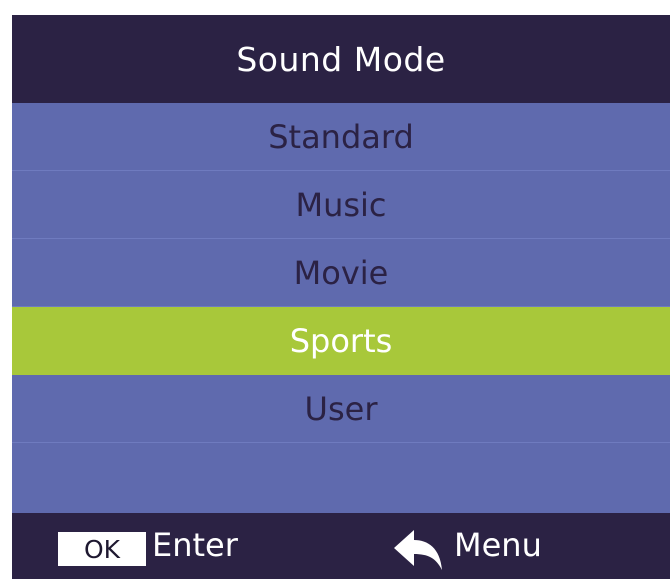  I want to click on menu-footer: OK Enter Menu, so click(341, 546).